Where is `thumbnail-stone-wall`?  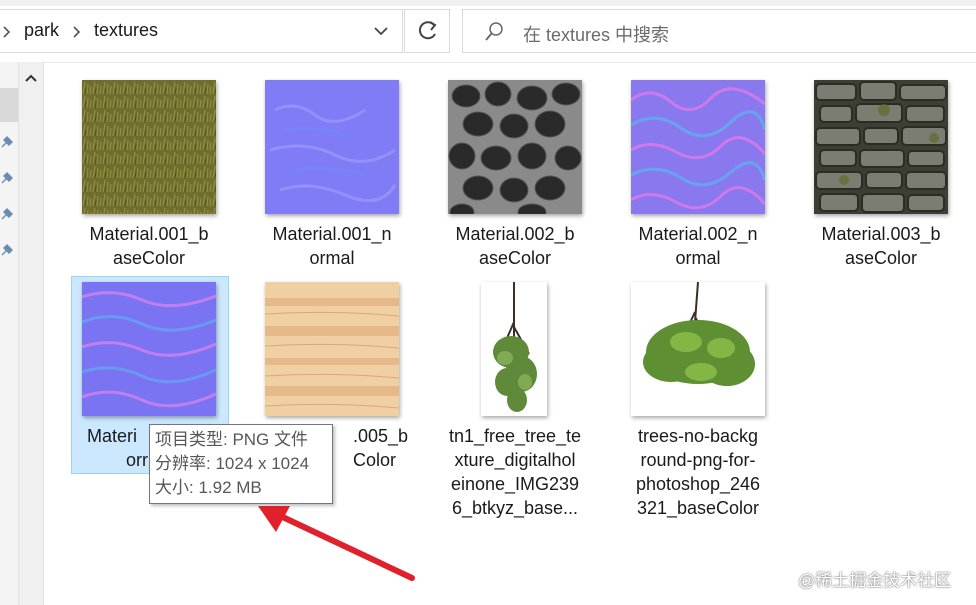
thumbnail-stone-wall is located at coordinates (881, 147).